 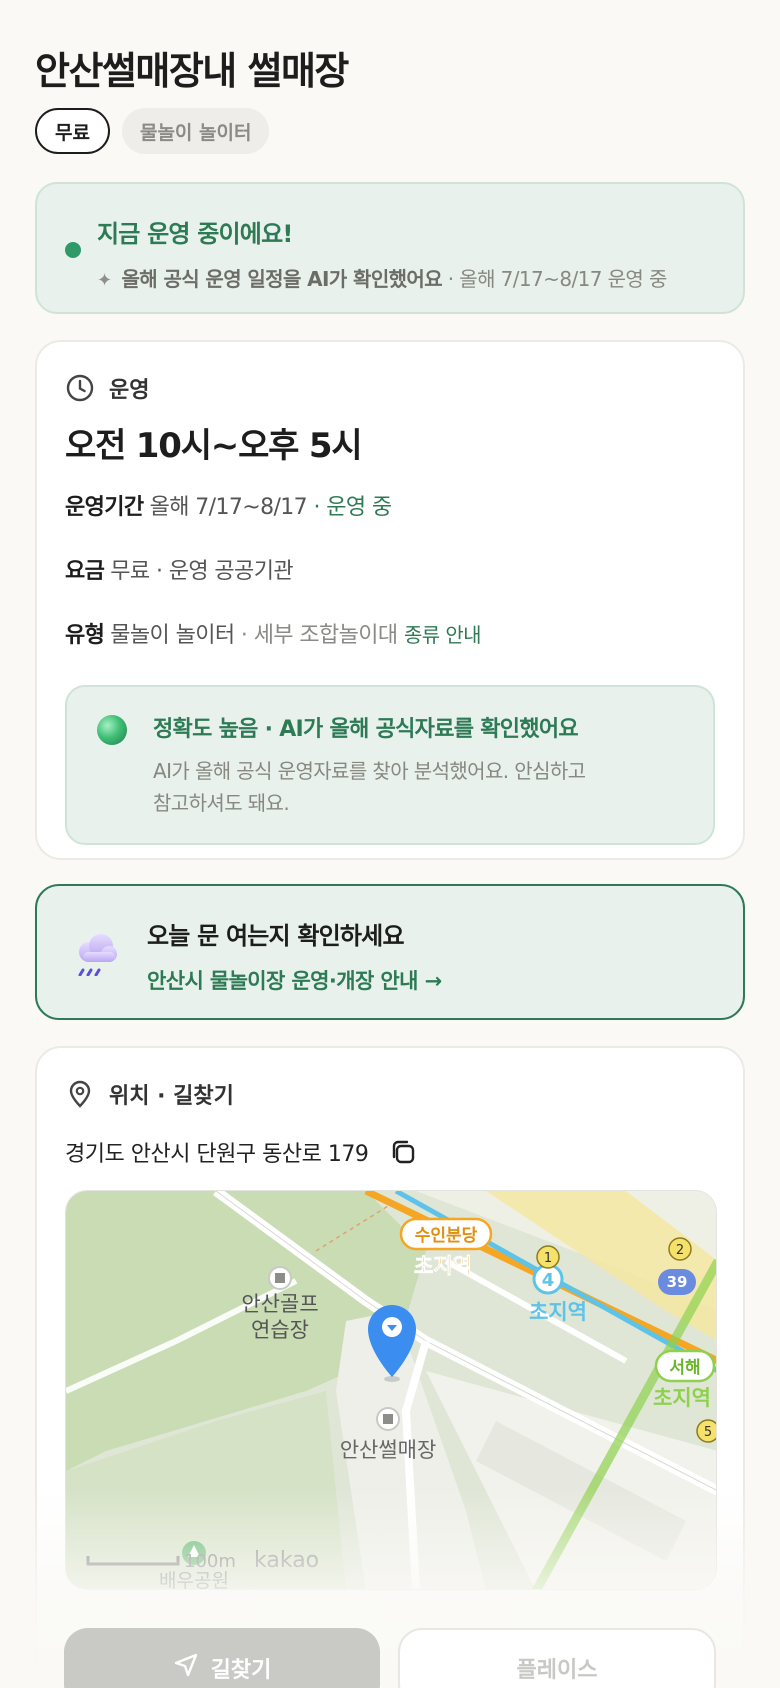 I want to click on address-row: 경기도 안산시 단원구 동산로 179, so click(x=390, y=1152).